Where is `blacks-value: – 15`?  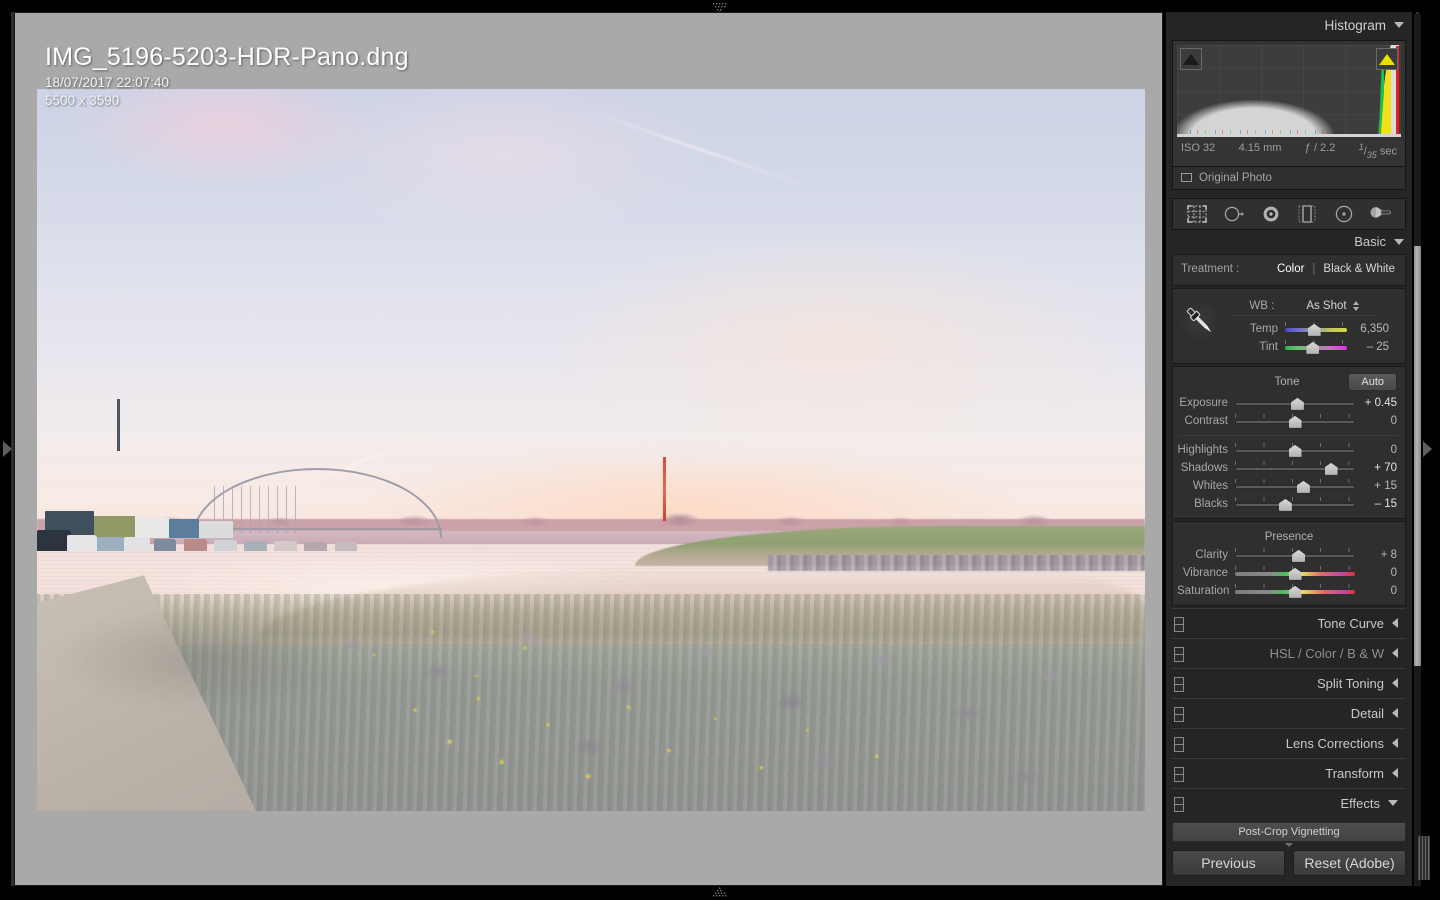 blacks-value: – 15 is located at coordinates (1376, 504).